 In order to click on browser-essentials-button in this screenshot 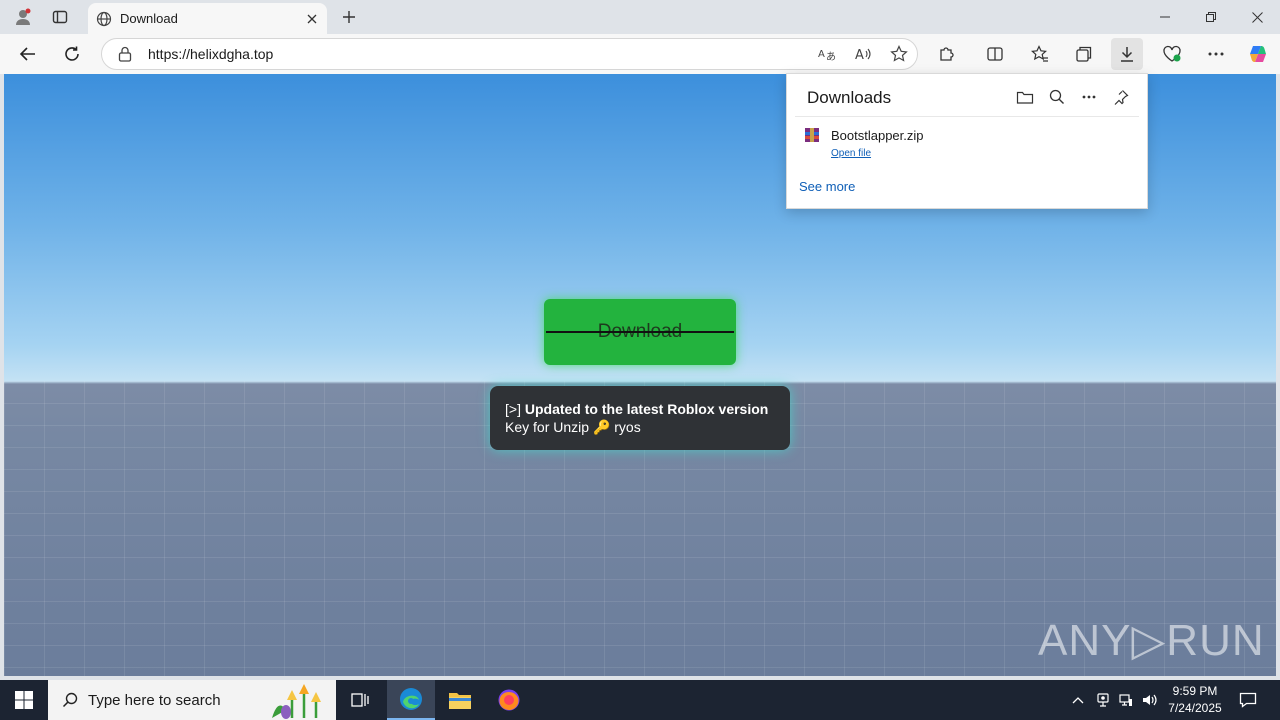, I will do `click(1172, 54)`.